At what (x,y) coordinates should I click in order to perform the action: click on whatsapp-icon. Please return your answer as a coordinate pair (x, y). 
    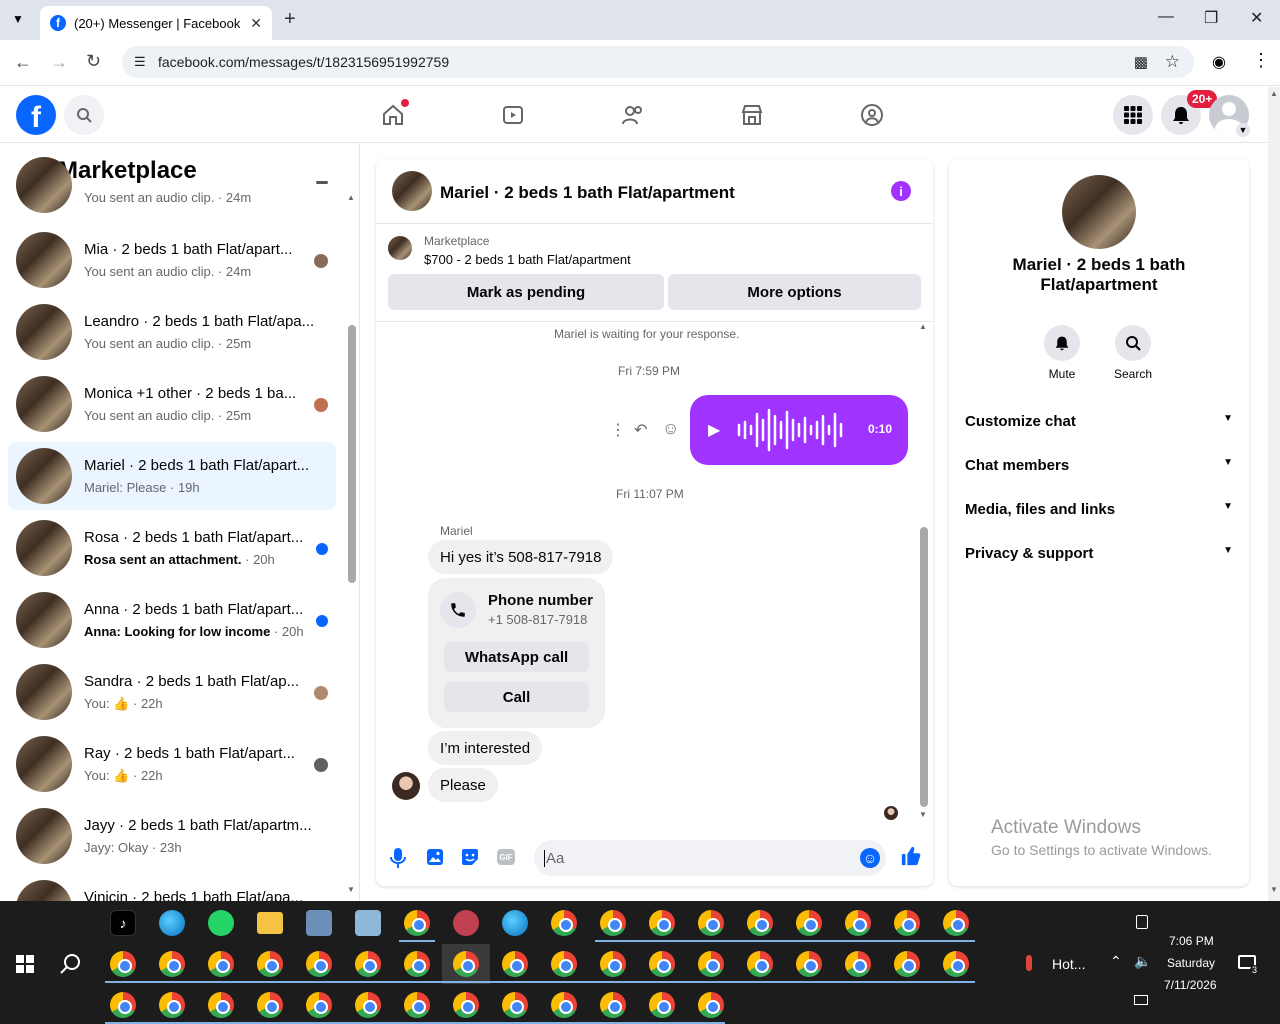
    Looking at the image, I should click on (221, 923).